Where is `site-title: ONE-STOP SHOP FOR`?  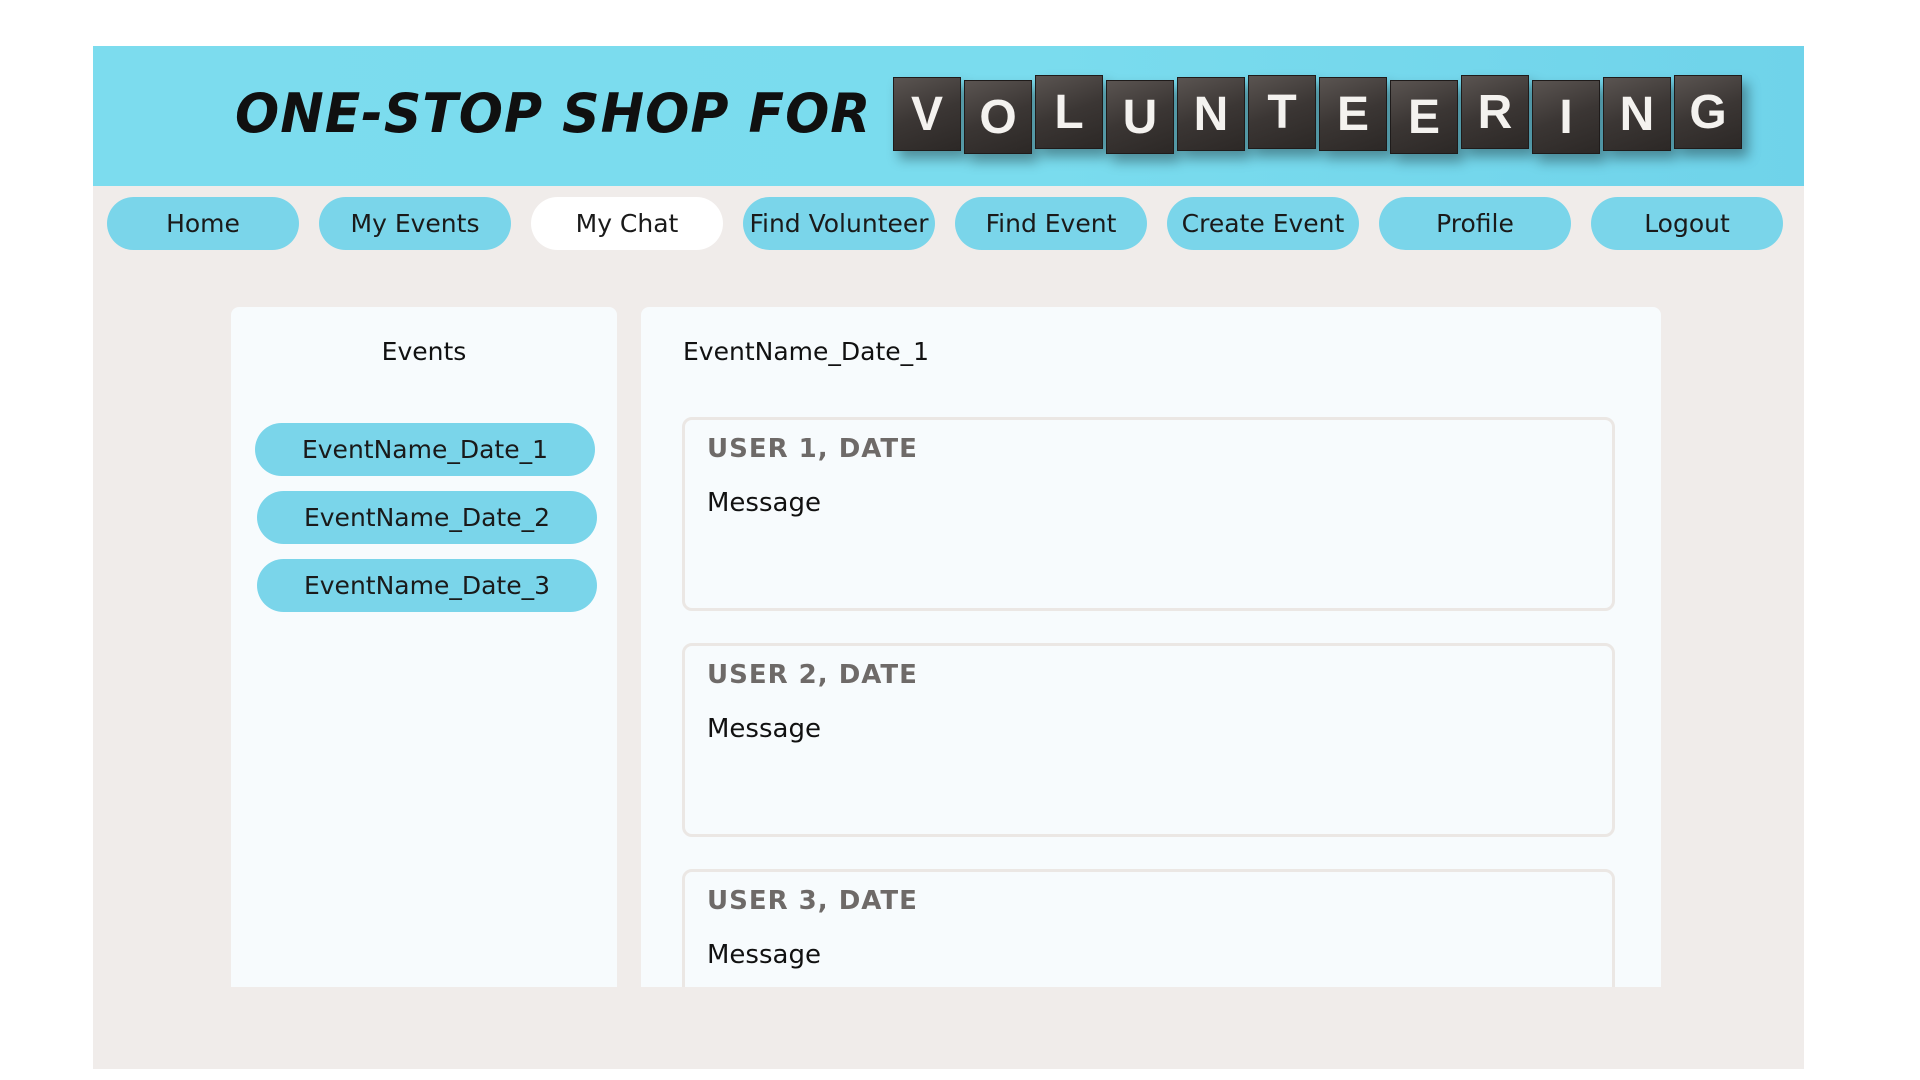
site-title: ONE-STOP SHOP FOR is located at coordinates (553, 114).